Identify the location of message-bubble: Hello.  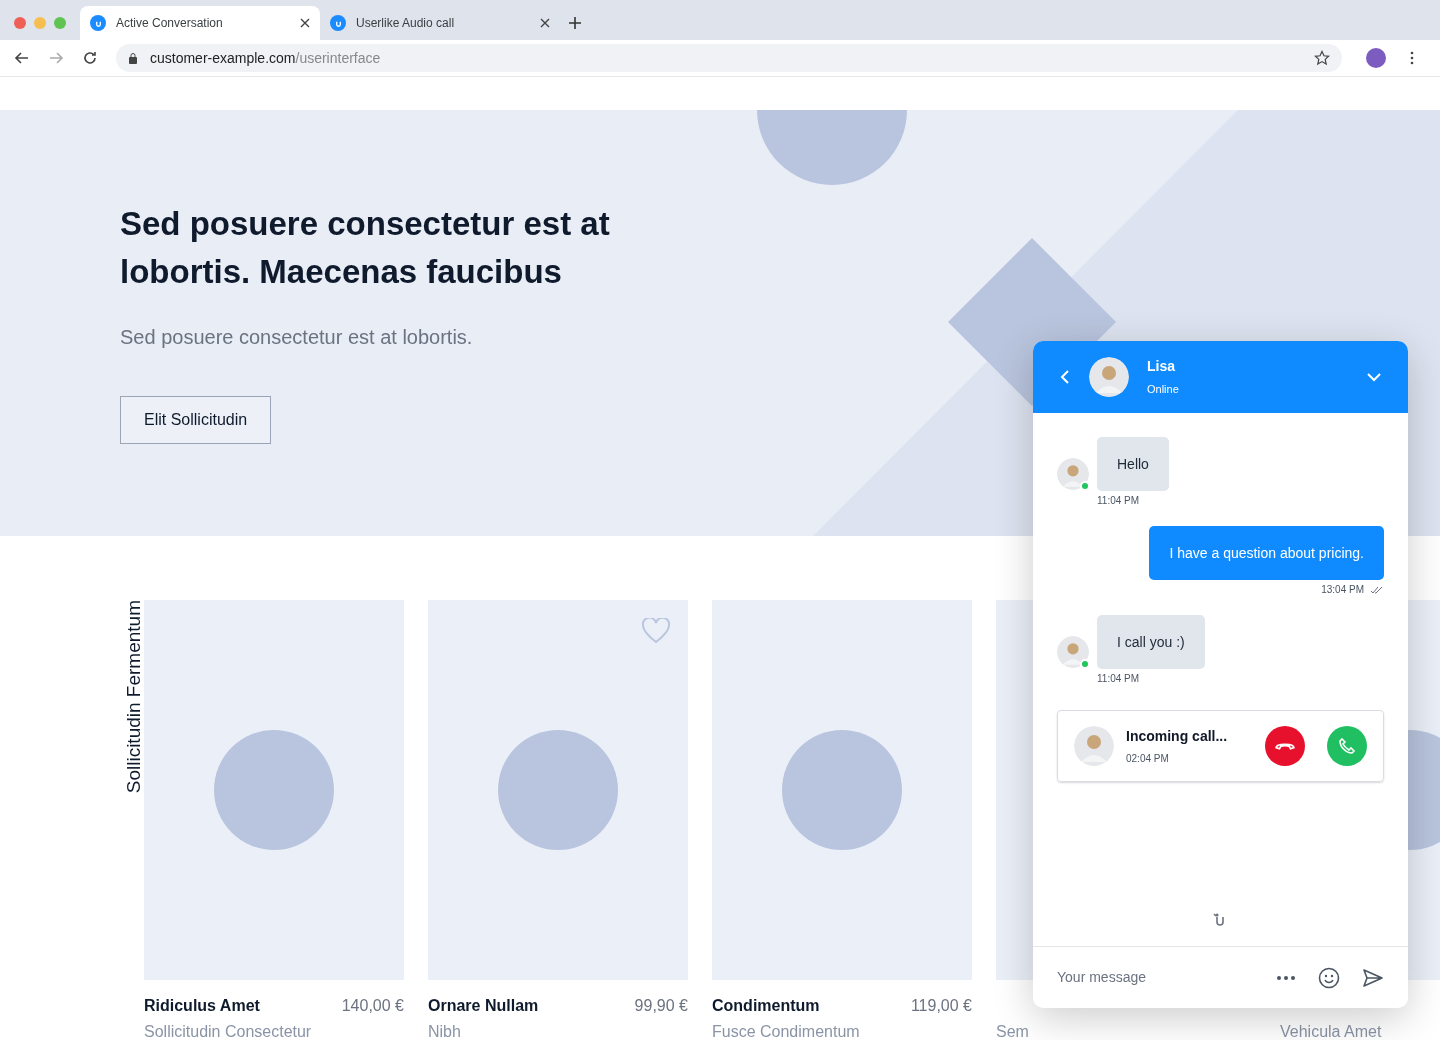
(1133, 464).